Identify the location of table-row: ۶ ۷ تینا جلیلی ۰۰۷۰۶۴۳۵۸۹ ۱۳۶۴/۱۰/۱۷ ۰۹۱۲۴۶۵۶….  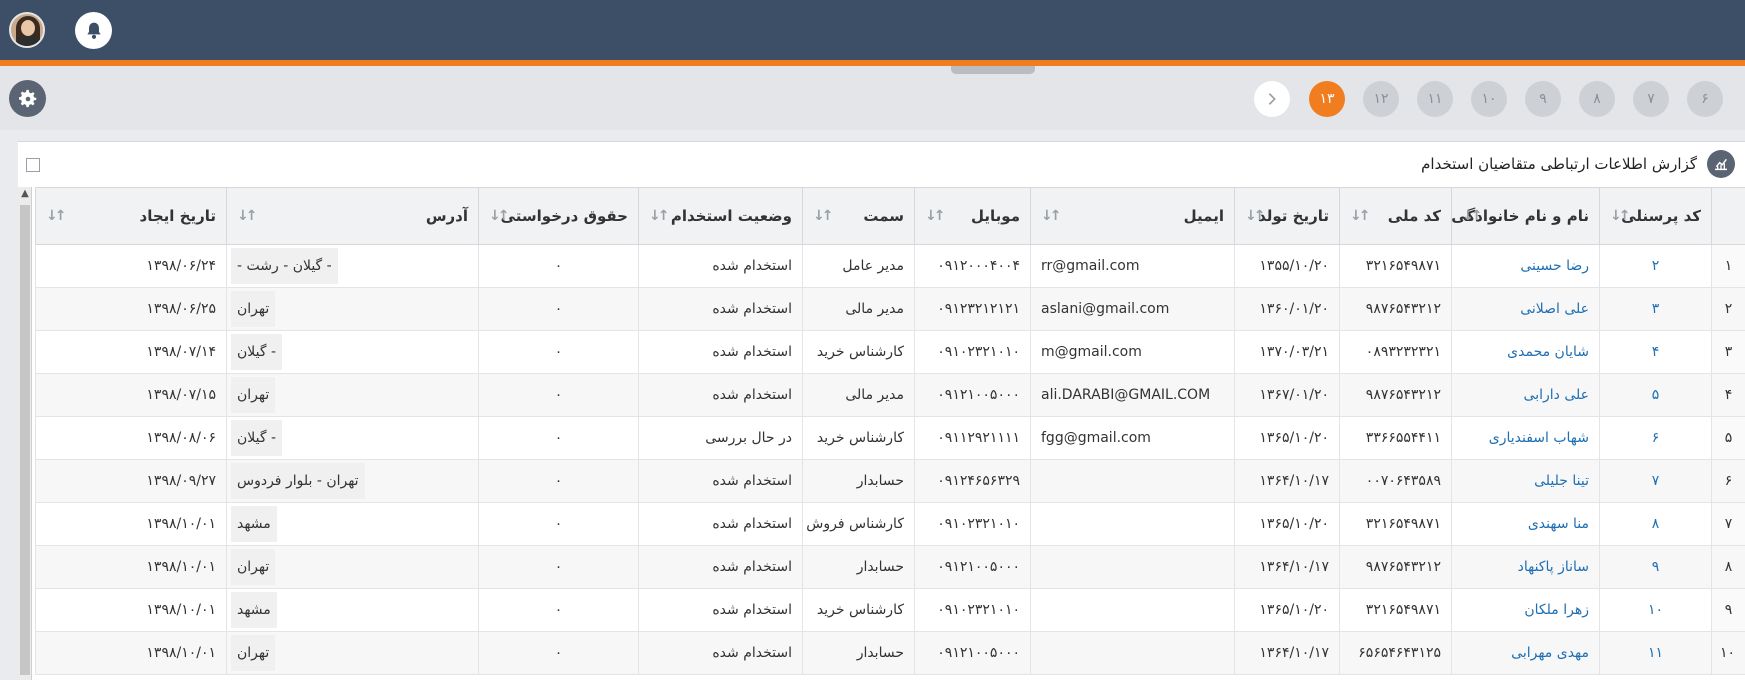
(890, 481).